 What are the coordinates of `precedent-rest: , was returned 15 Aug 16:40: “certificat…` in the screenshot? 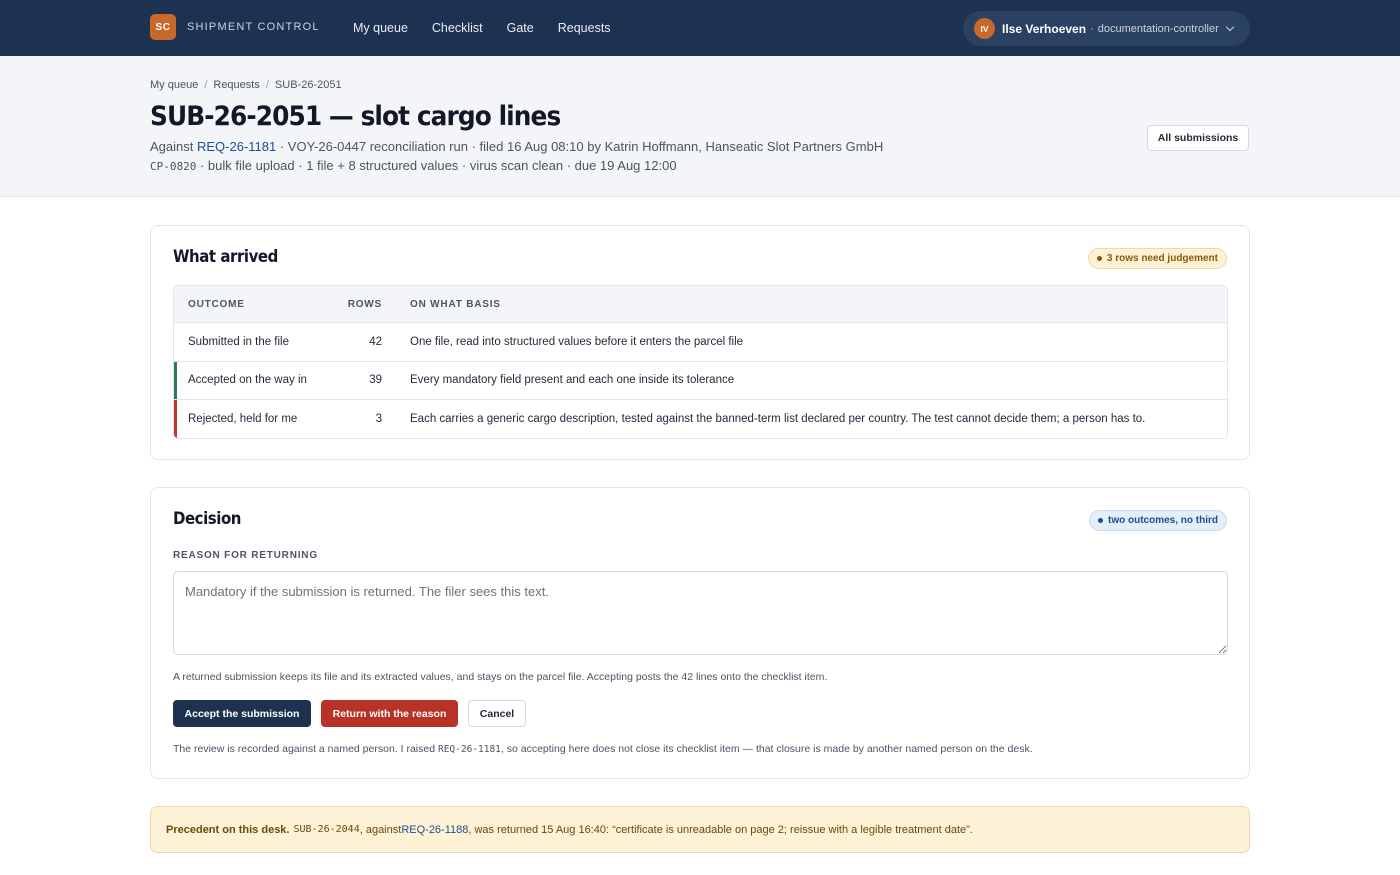 It's located at (720, 829).